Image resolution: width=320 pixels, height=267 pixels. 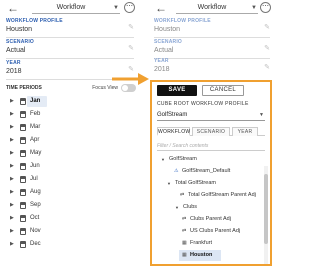 I want to click on period-name: Jul, so click(x=34, y=179).